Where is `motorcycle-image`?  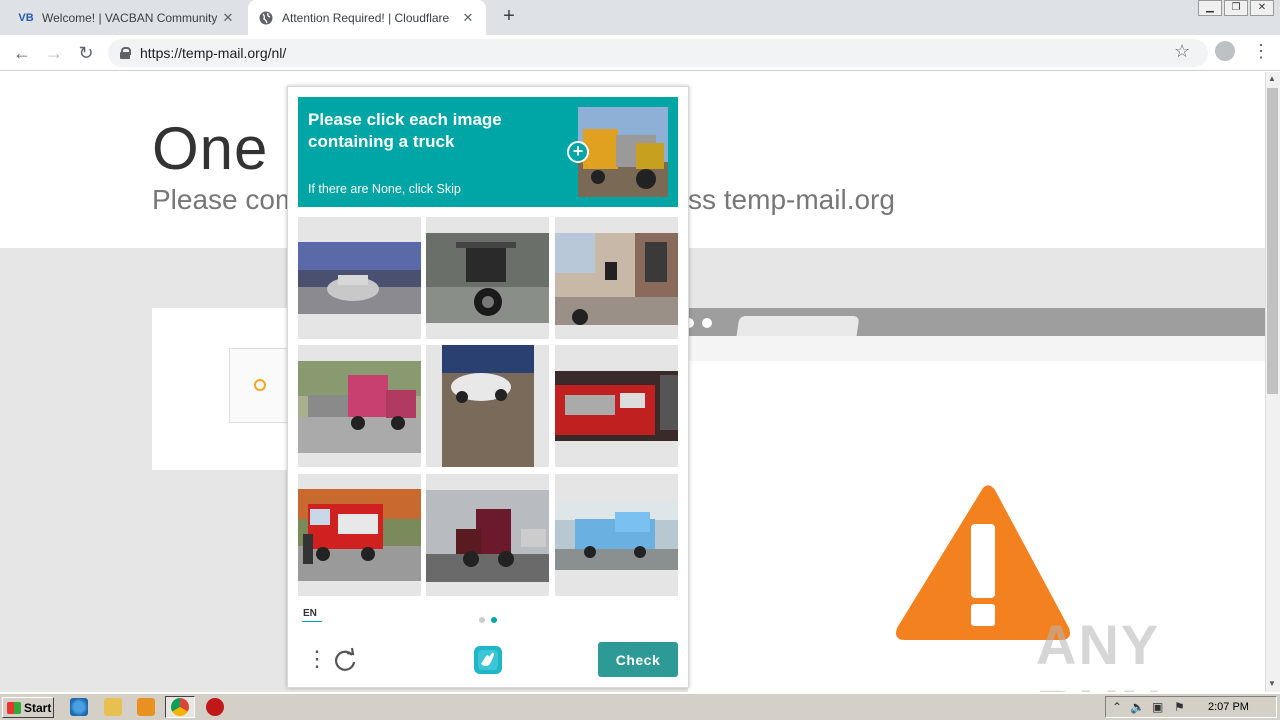 motorcycle-image is located at coordinates (487, 278).